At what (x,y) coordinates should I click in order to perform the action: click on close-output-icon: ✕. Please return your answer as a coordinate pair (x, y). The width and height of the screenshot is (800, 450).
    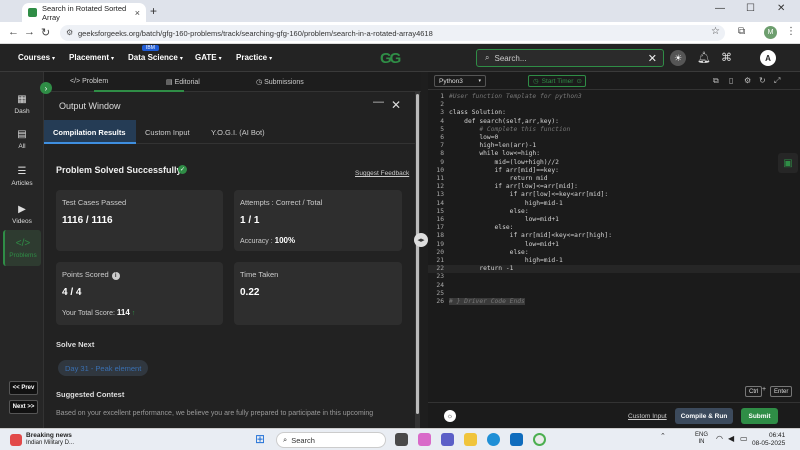
    Looking at the image, I should click on (396, 105).